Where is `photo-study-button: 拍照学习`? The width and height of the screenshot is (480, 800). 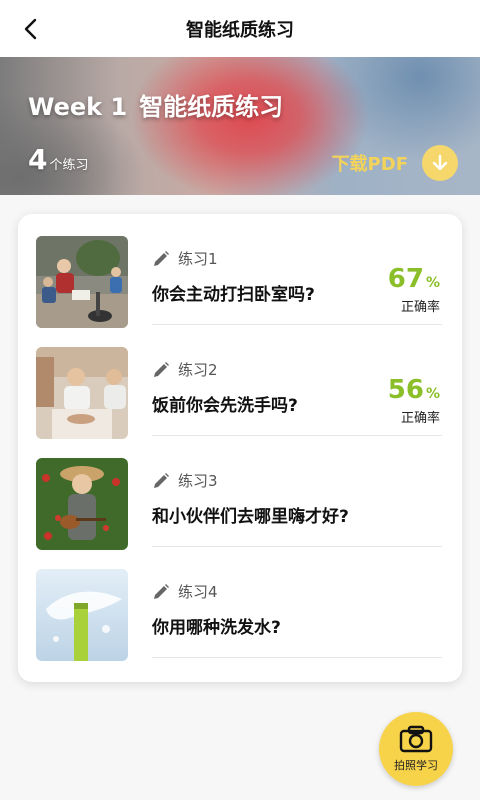 photo-study-button: 拍照学习 is located at coordinates (416, 749).